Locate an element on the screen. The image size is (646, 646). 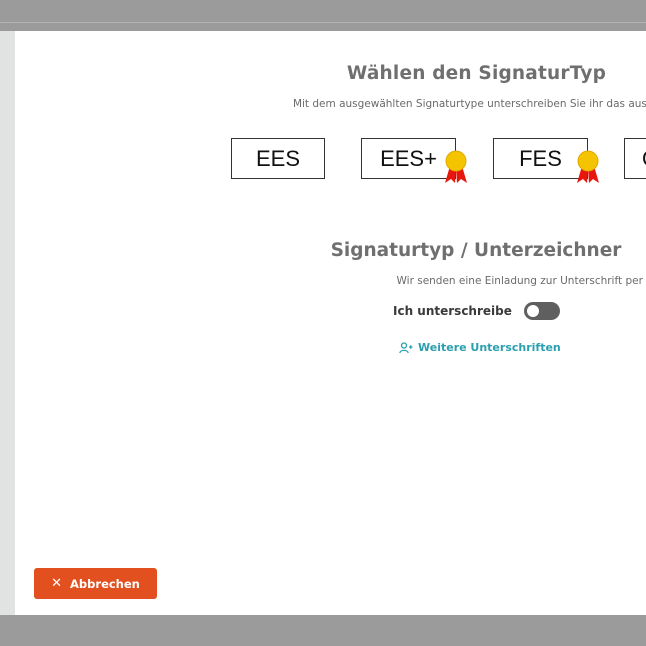
sigtype-fes-button: FES is located at coordinates (540, 158).